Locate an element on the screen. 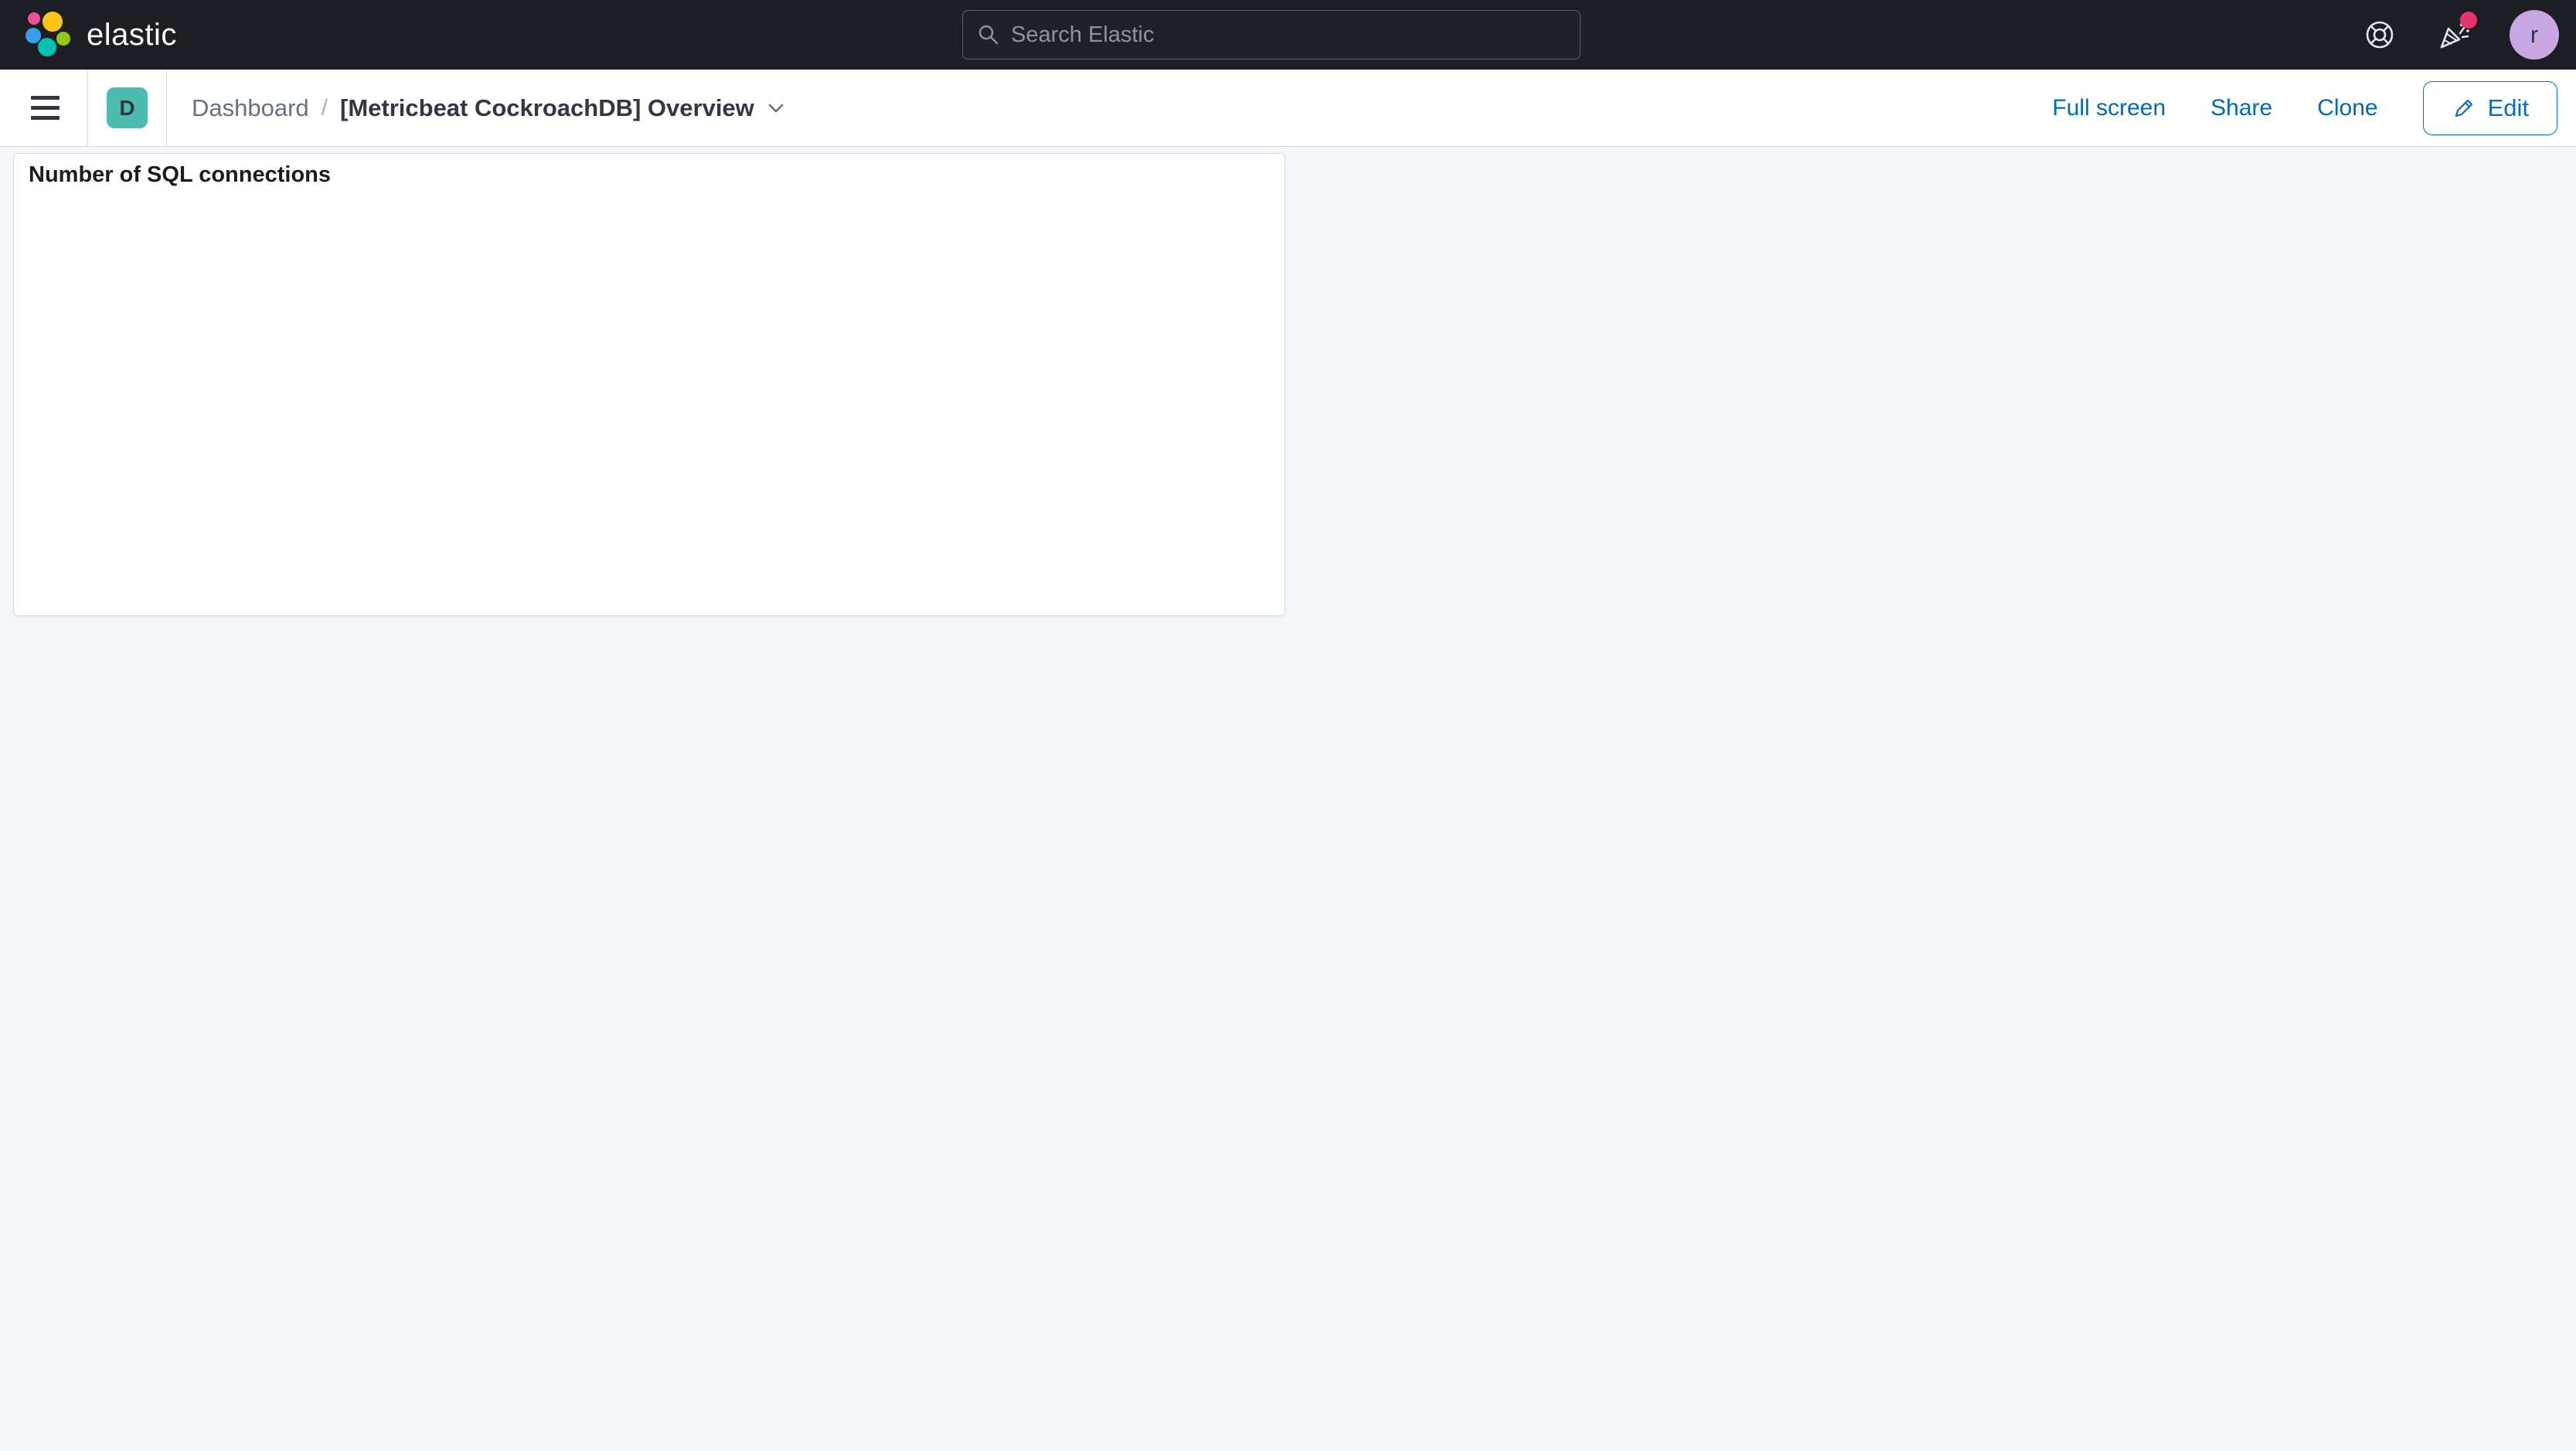 The image size is (2576, 1451). top-app-bar: elastic Search Elastic r is located at coordinates (1288, 35).